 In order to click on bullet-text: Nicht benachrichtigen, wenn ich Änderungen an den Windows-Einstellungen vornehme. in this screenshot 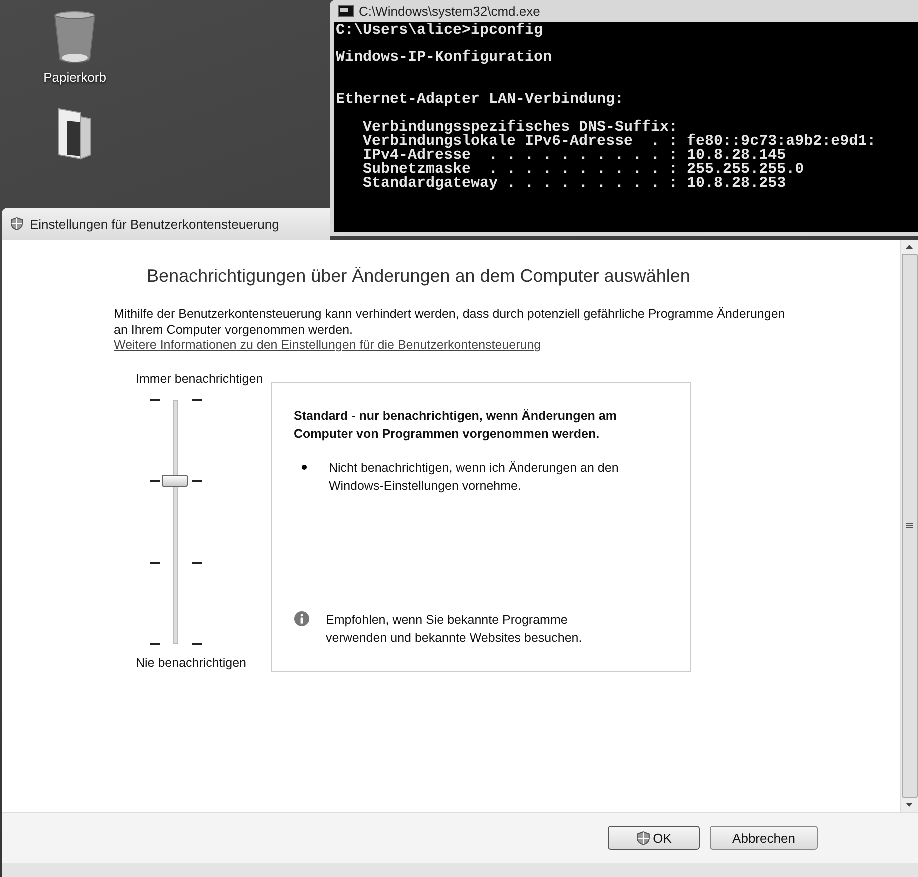, I will do `click(474, 477)`.